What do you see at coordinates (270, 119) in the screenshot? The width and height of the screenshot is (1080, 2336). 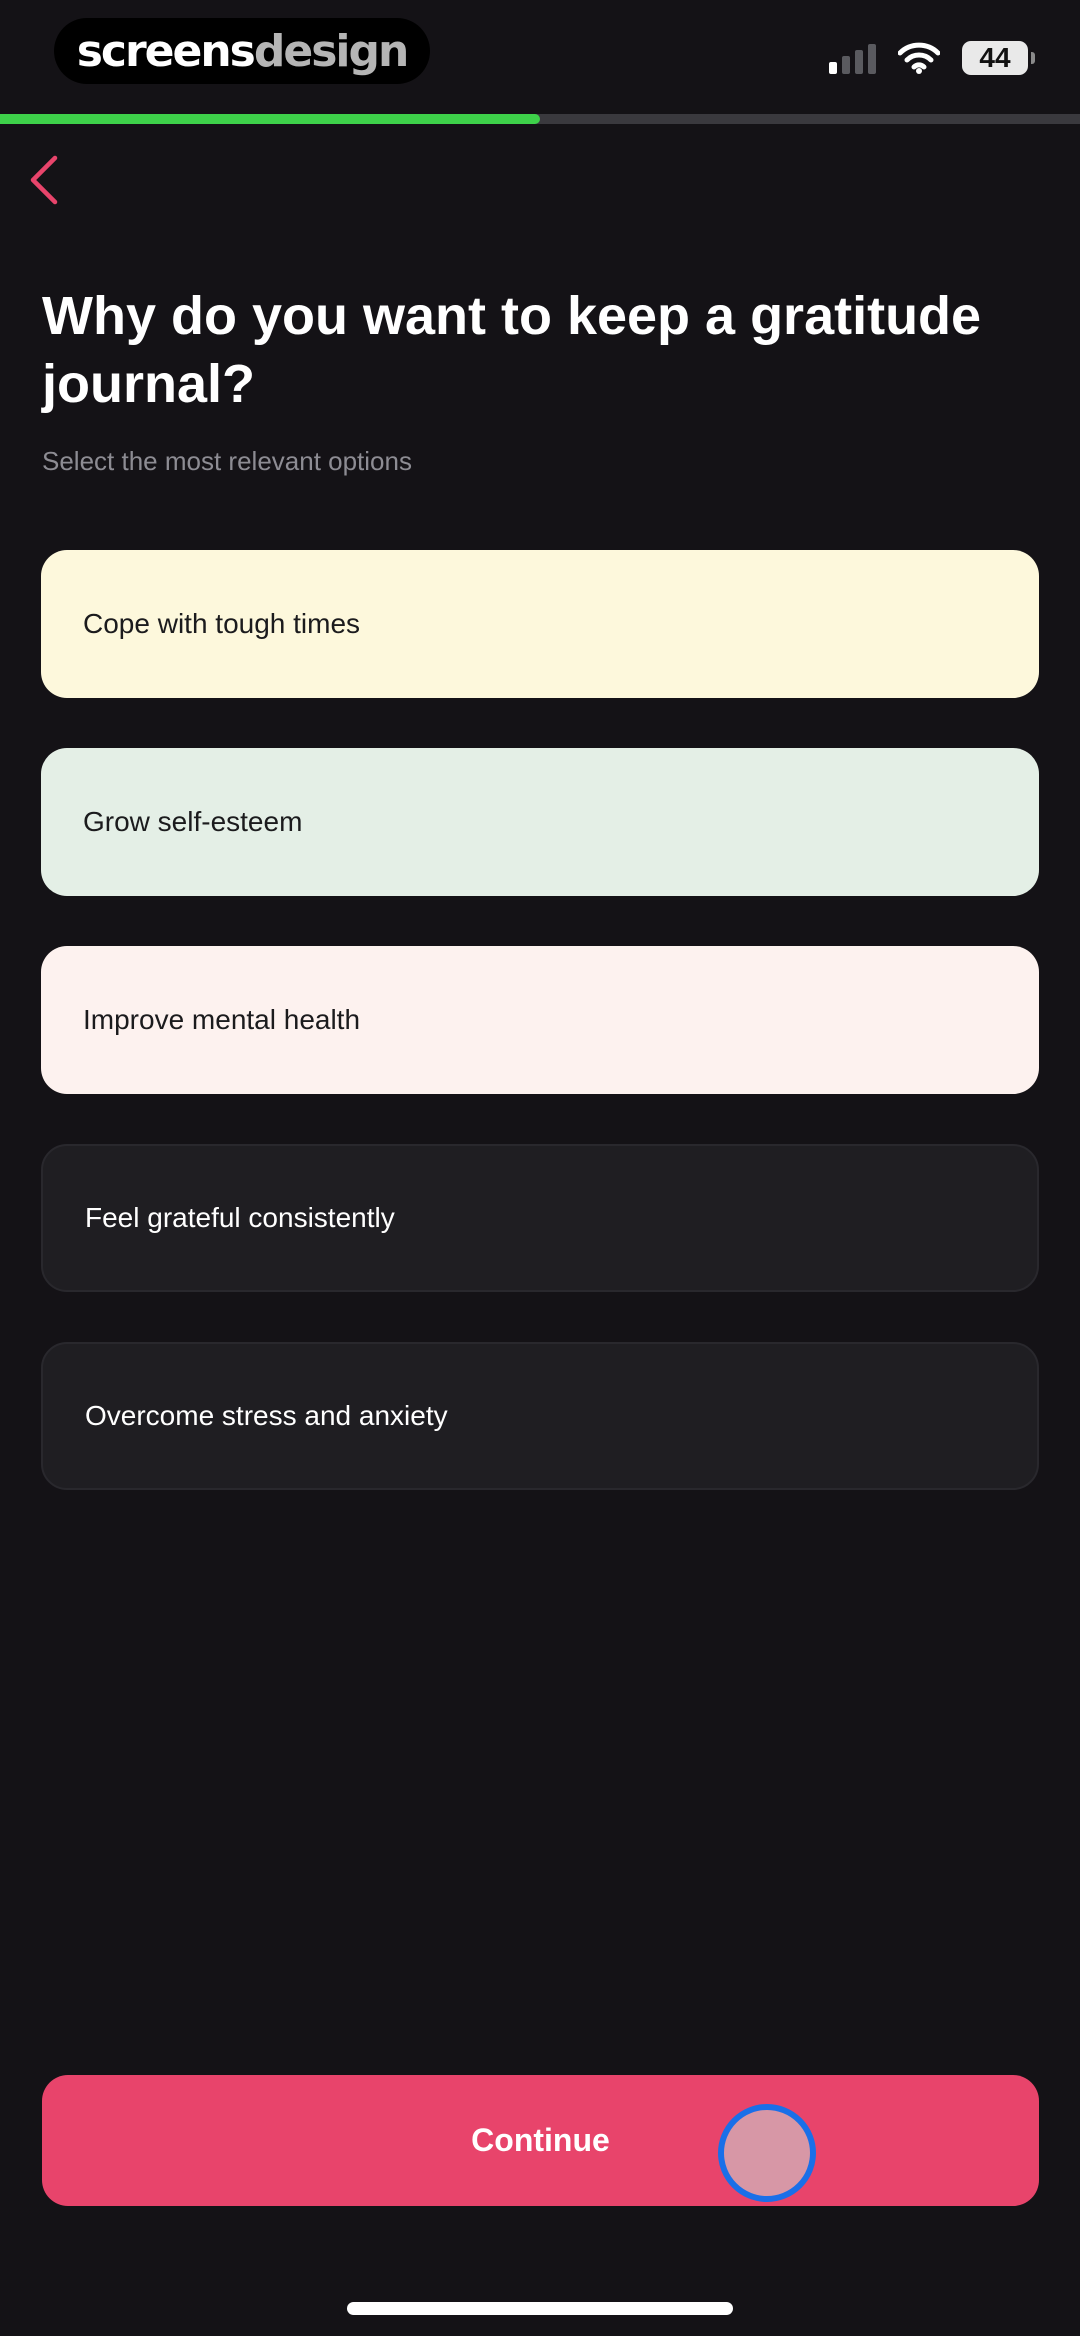 I see `progress-bar-fill` at bounding box center [270, 119].